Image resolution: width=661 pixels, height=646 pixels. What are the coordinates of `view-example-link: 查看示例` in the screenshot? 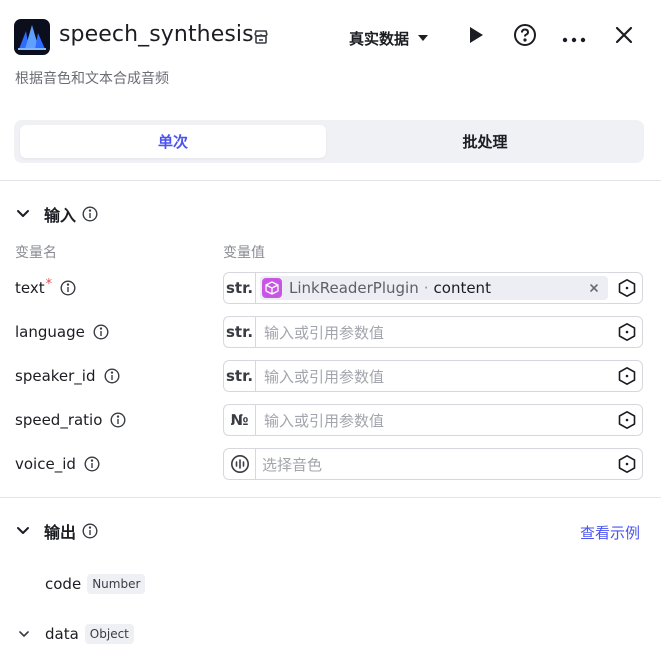 It's located at (610, 532).